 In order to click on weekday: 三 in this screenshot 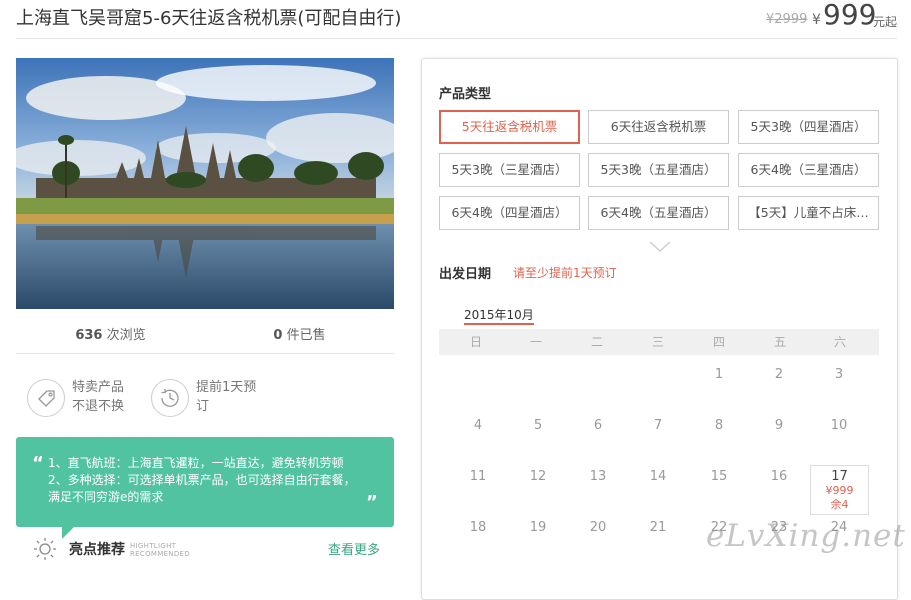, I will do `click(657, 342)`.